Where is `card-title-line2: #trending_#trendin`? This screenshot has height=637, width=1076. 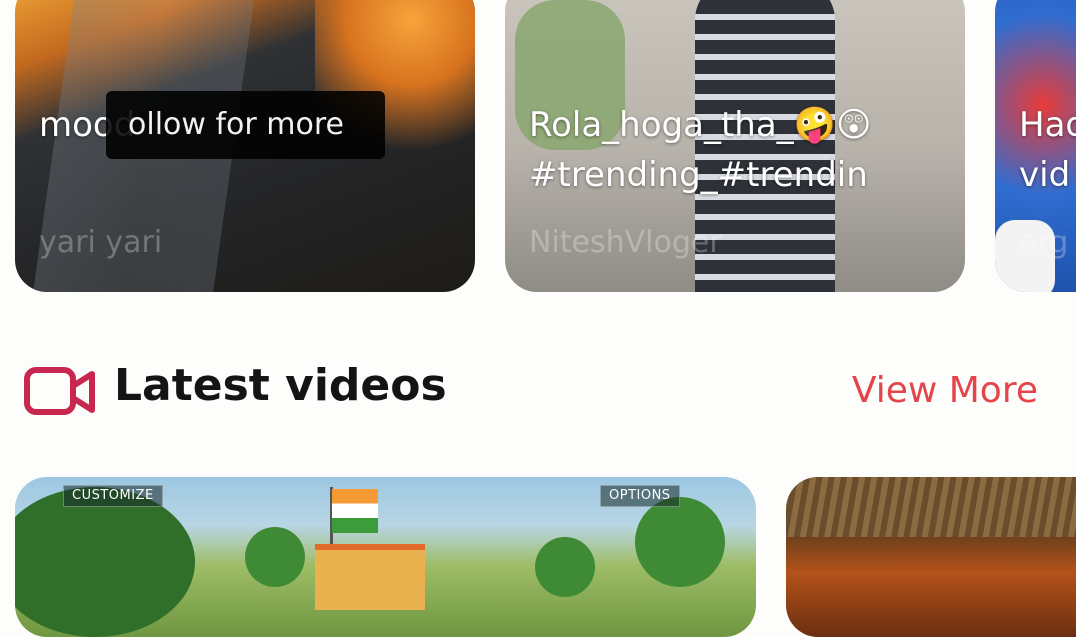
card-title-line2: #trending_#trendin is located at coordinates (698, 175).